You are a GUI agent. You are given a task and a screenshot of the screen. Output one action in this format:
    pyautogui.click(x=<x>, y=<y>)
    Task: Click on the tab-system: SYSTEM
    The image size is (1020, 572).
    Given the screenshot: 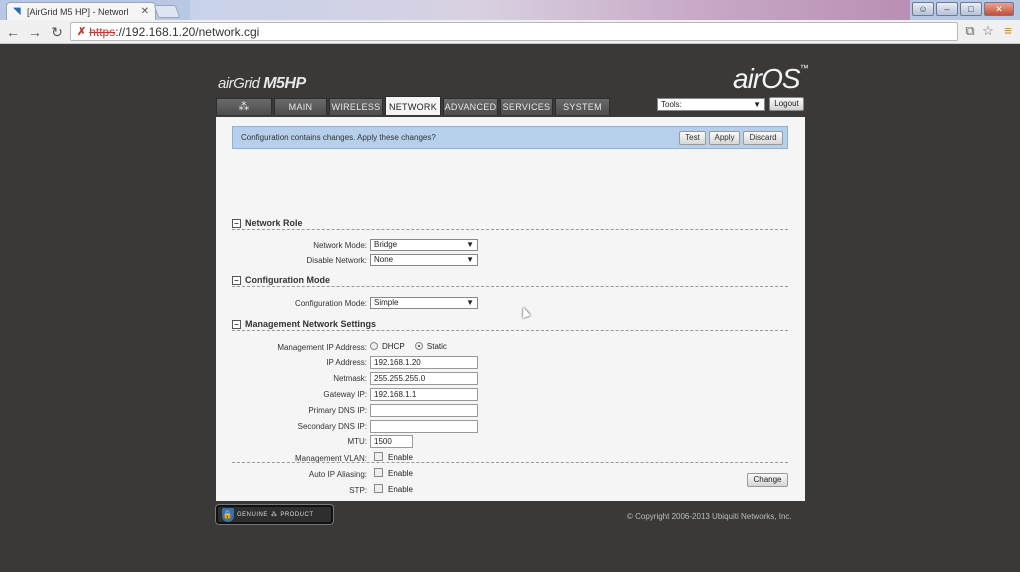 What is the action you would take?
    pyautogui.click(x=582, y=106)
    